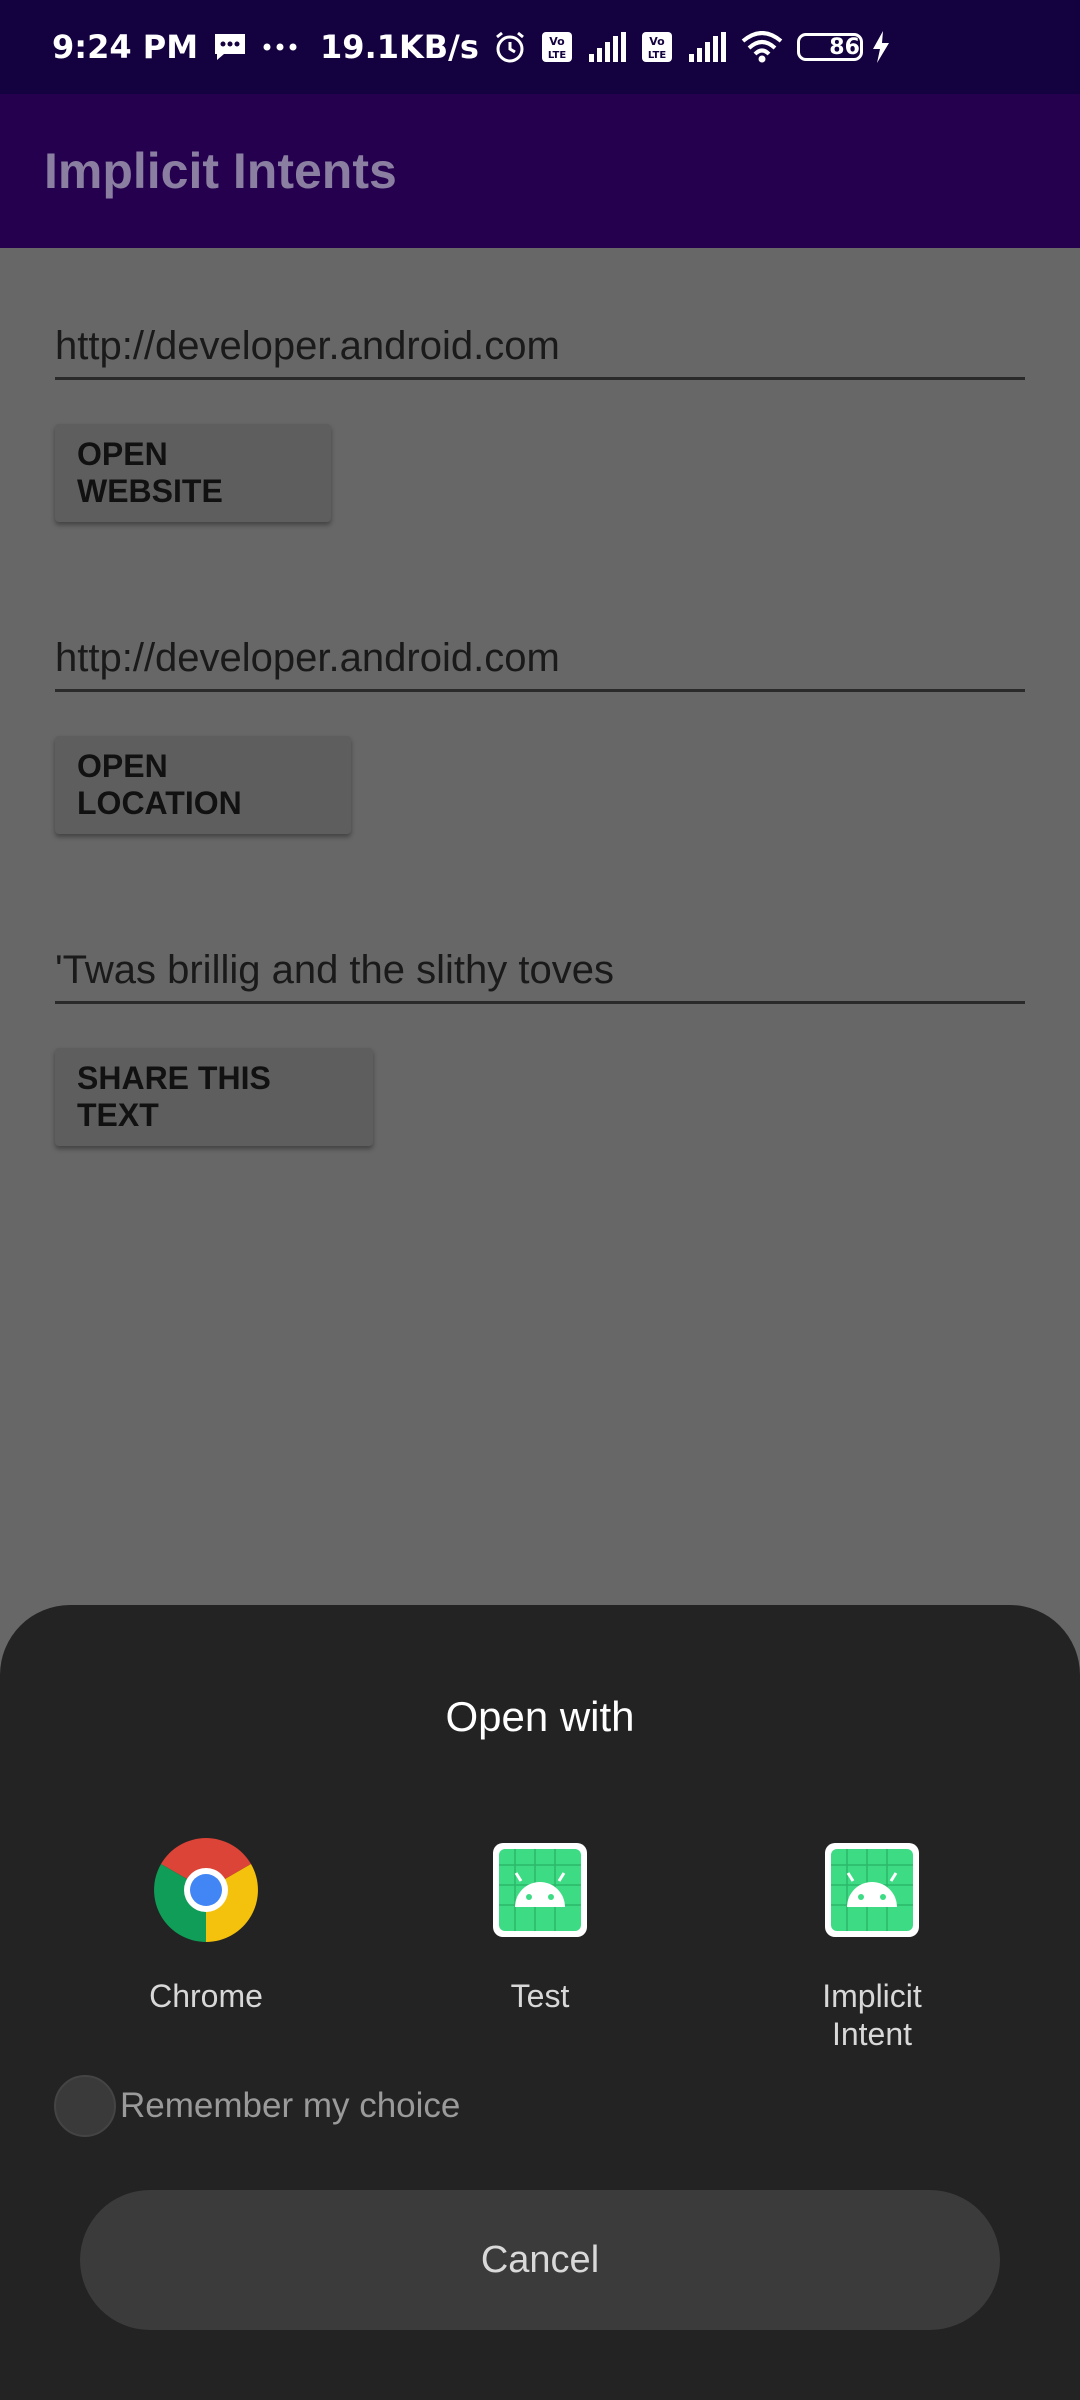  Describe the element at coordinates (290, 2105) in the screenshot. I see `remember-label: Remember my choice` at that location.